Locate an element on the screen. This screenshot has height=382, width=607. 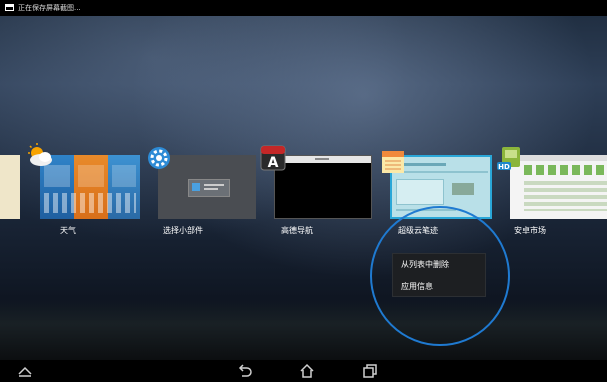
recent-app-card-weather is located at coordinates (84, 181).